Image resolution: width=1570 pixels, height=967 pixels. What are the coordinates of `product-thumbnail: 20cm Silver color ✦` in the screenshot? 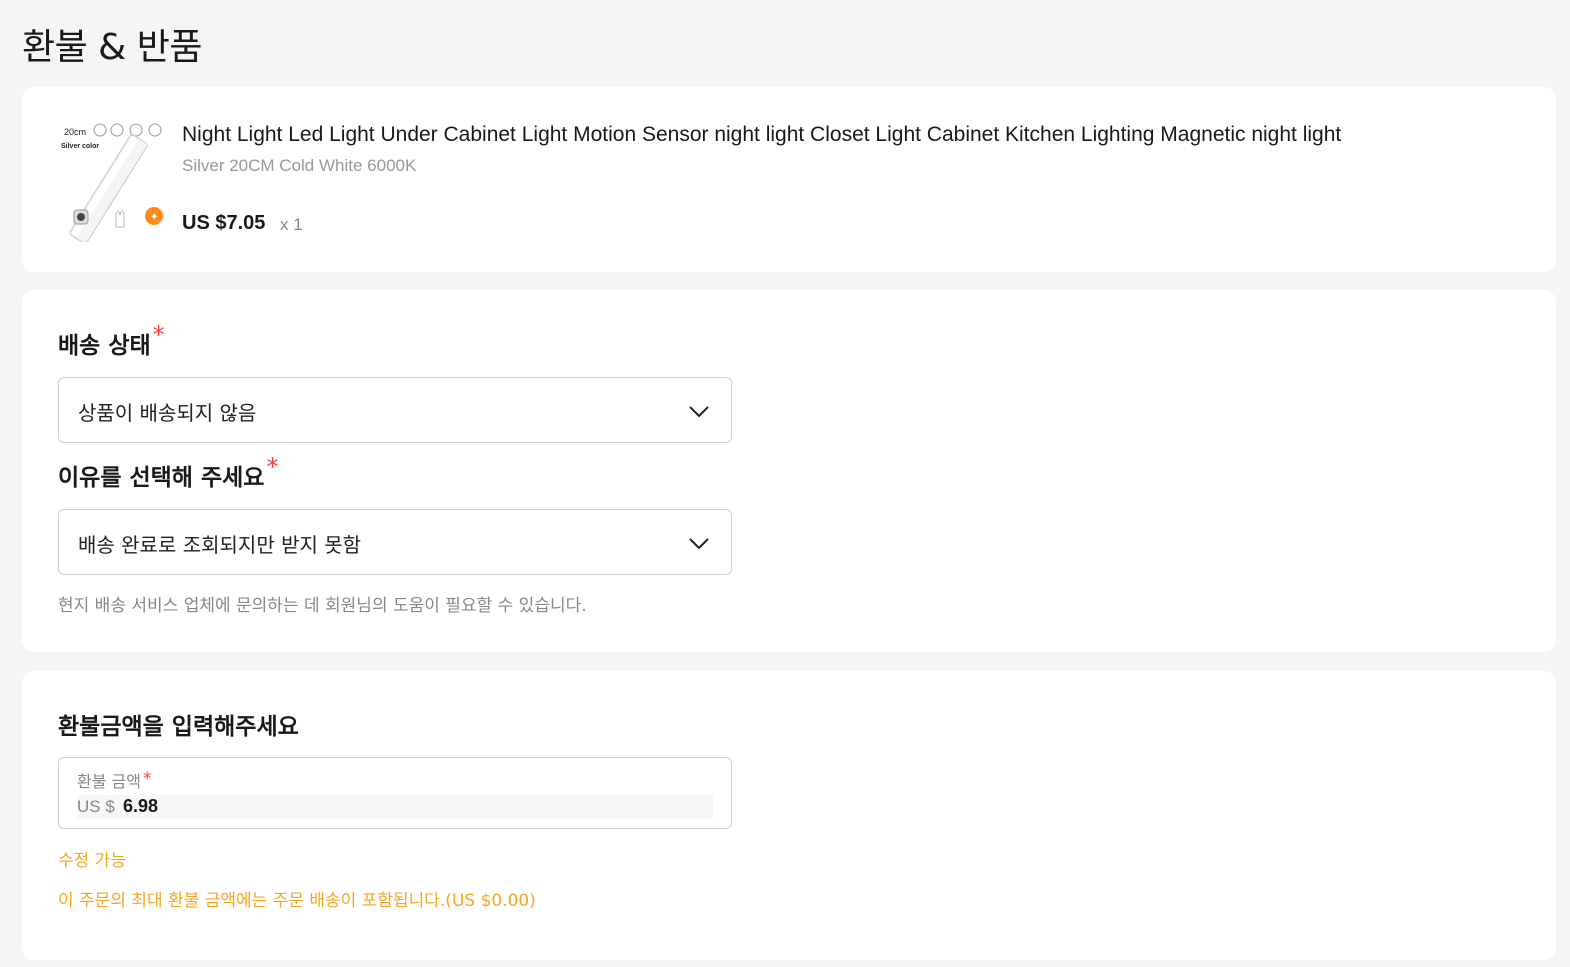 It's located at (114, 182).